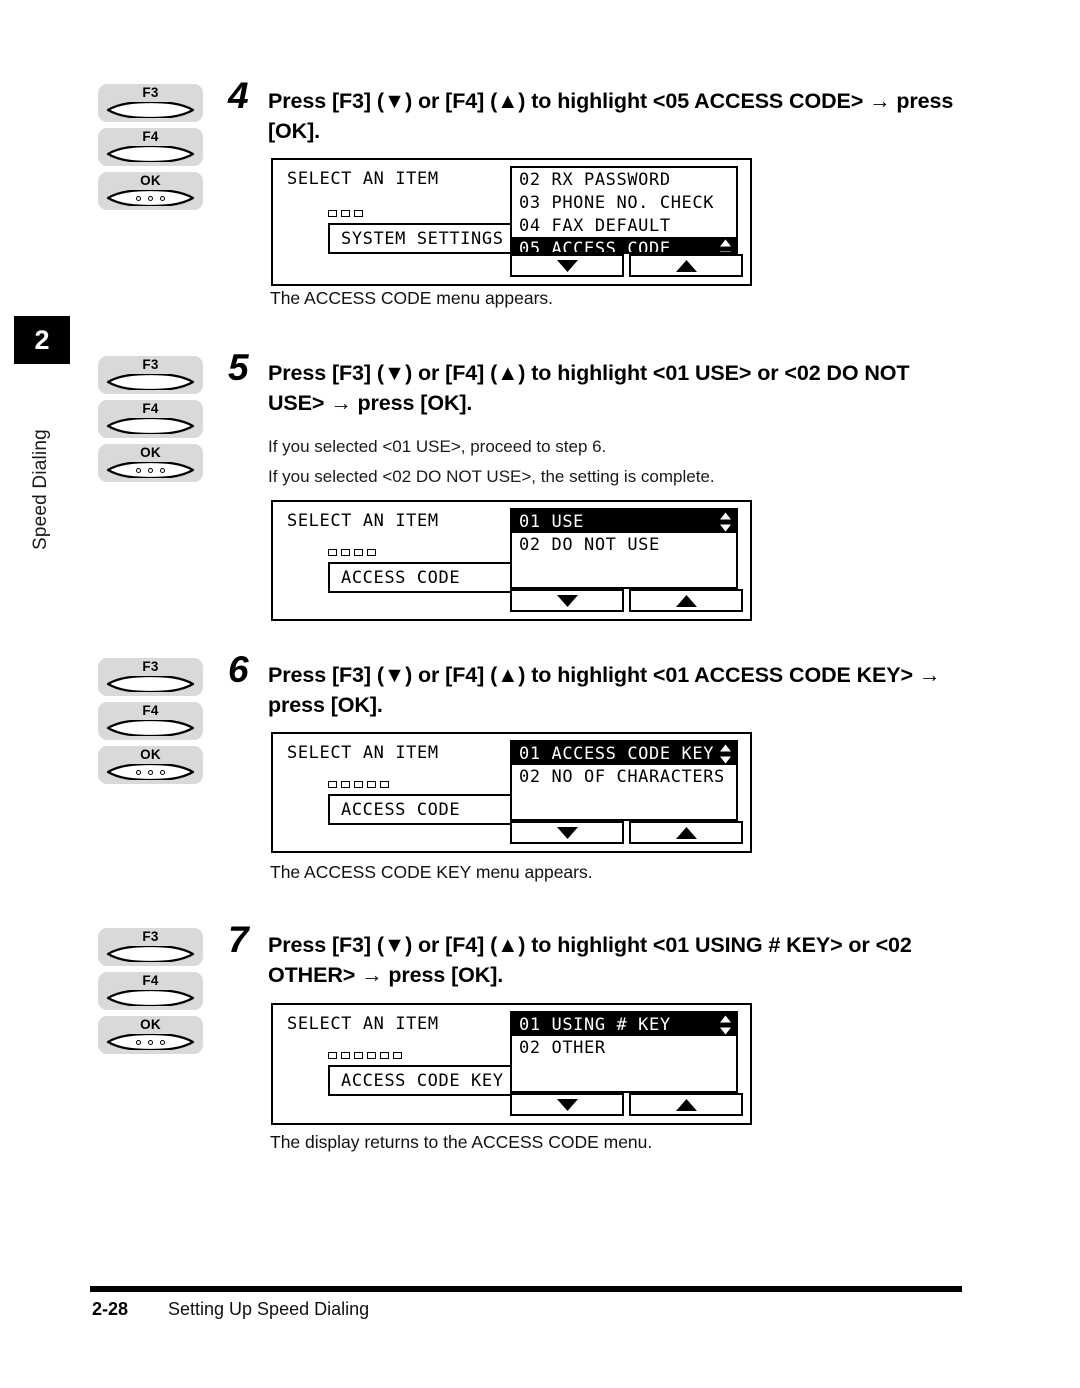  I want to click on lcd-option-label: 01 ACCESS CODE KEY, so click(617, 753).